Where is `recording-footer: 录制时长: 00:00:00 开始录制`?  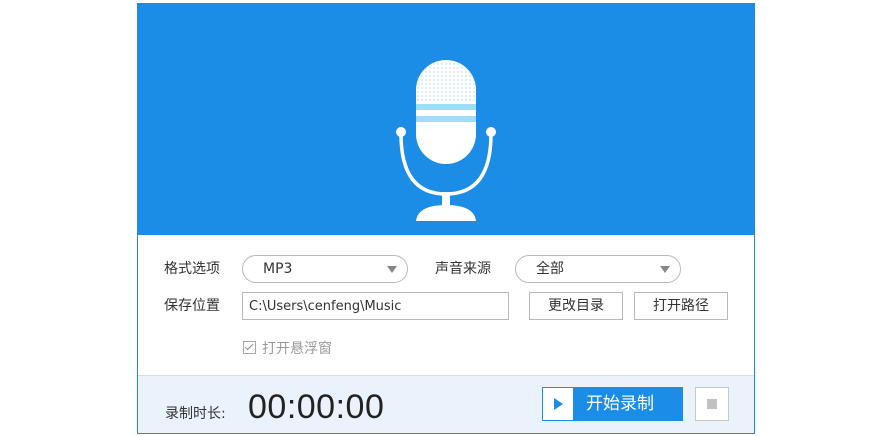
recording-footer: 录制时长: 00:00:00 开始录制 is located at coordinates (446, 404).